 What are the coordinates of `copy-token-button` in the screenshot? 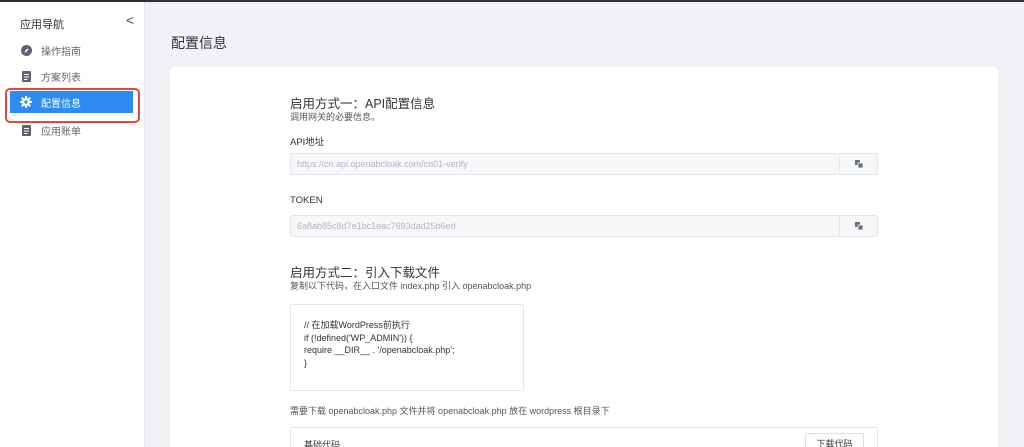 It's located at (858, 226).